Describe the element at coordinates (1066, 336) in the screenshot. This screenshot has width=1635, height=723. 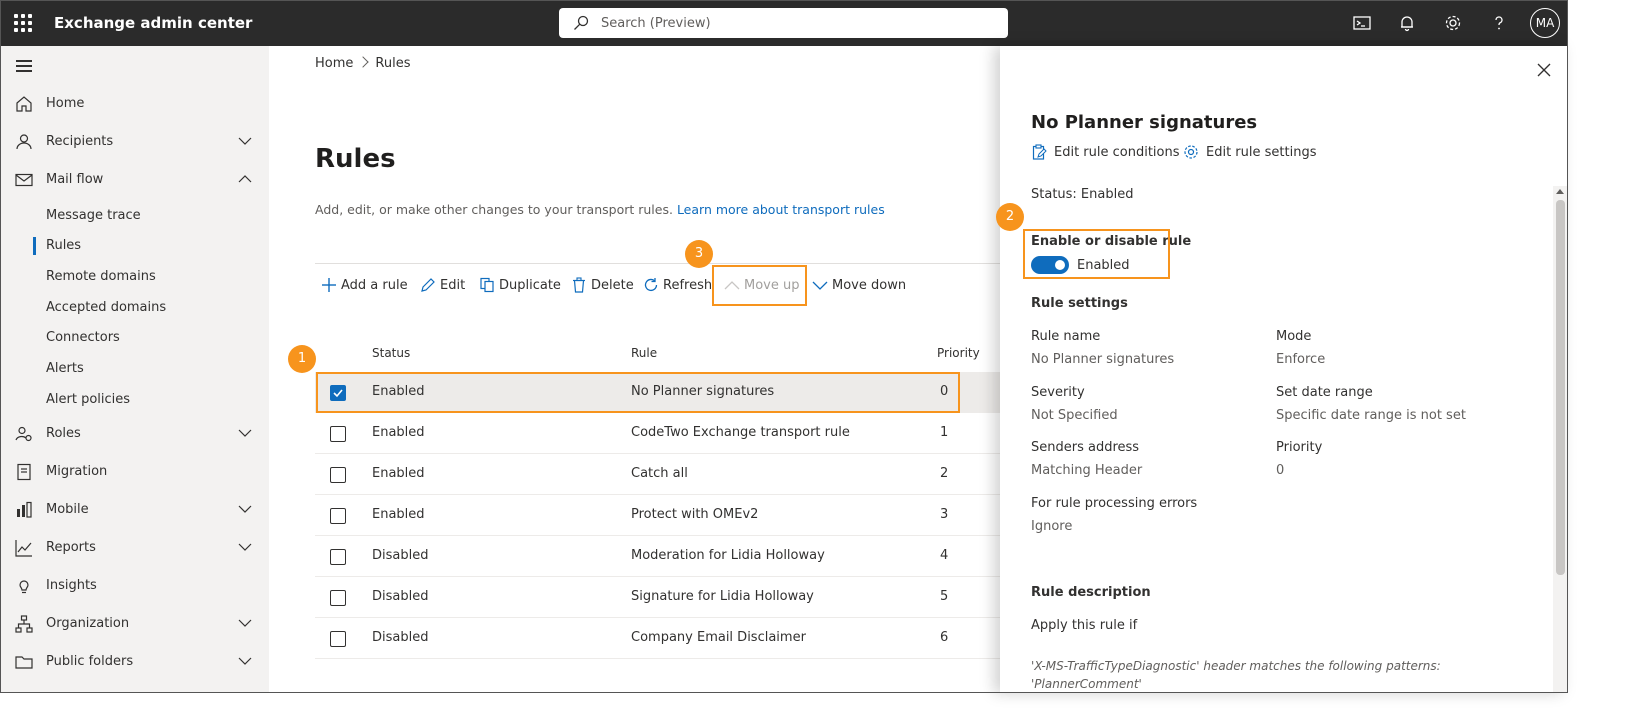
I see `rule-name-label: Rule name` at that location.